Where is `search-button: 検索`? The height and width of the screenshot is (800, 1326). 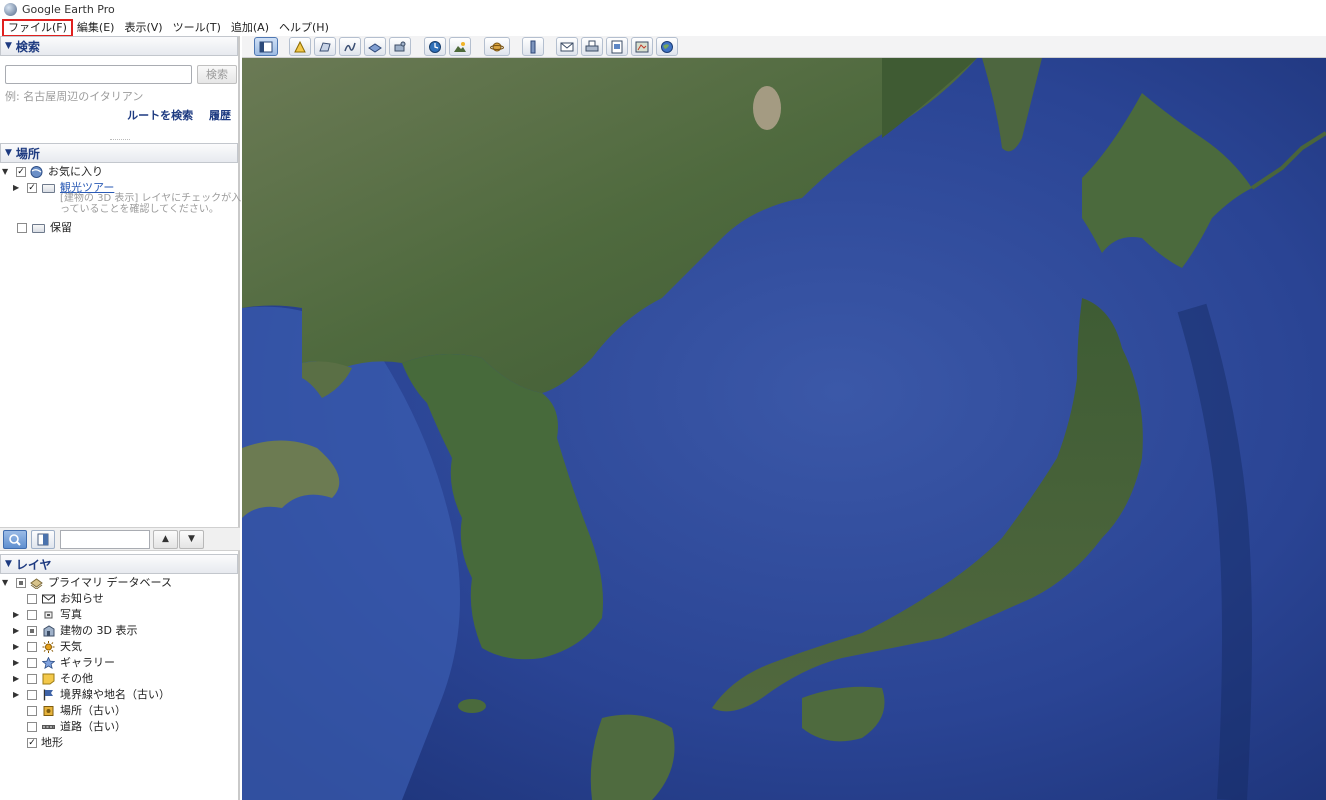 search-button: 検索 is located at coordinates (217, 74).